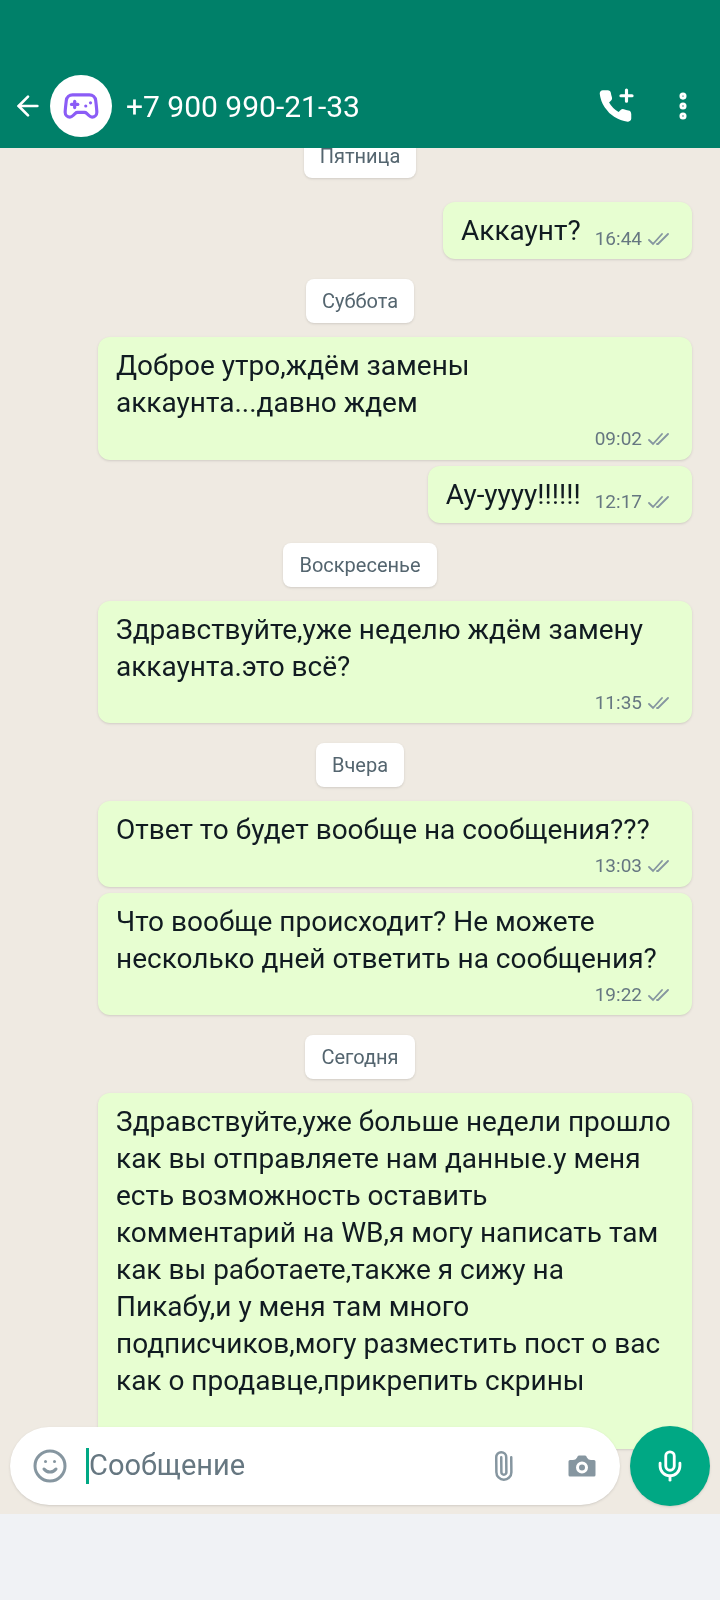  Describe the element at coordinates (618, 238) in the screenshot. I see `message-time: 16:44` at that location.